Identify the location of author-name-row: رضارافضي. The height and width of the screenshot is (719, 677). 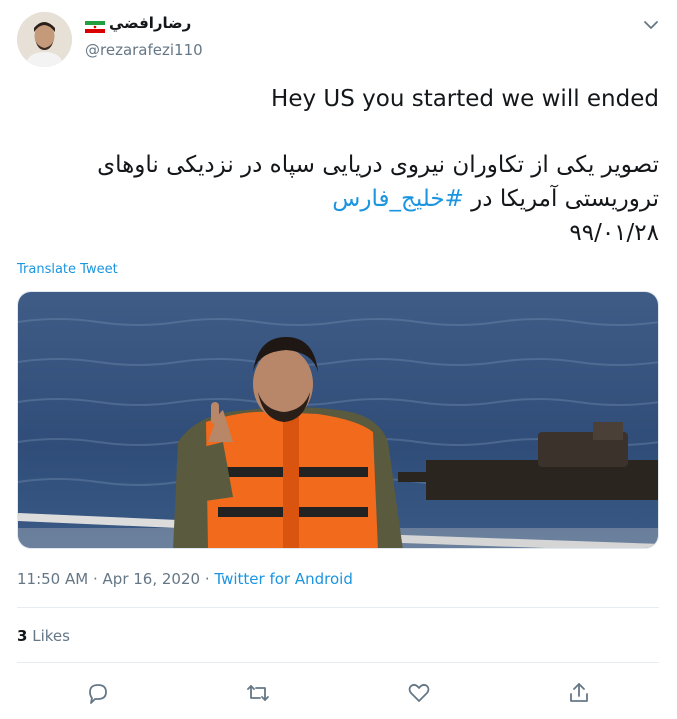
(138, 23).